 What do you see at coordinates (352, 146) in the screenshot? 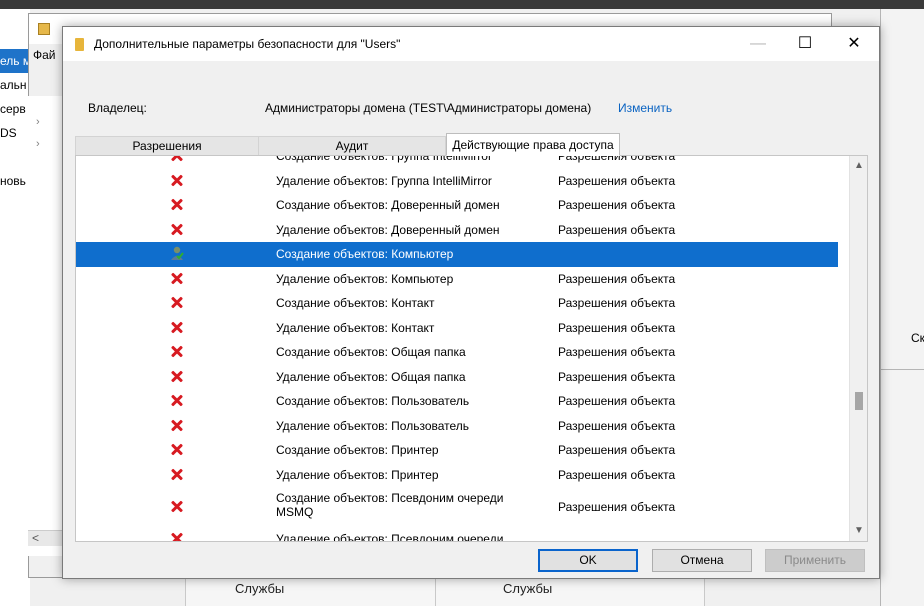
I see `tab-auditing: Аудит` at bounding box center [352, 146].